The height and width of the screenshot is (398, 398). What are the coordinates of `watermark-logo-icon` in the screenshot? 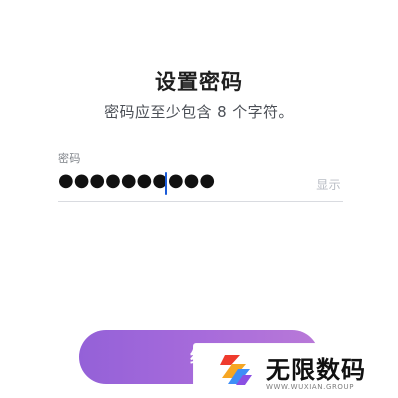 It's located at (235, 370).